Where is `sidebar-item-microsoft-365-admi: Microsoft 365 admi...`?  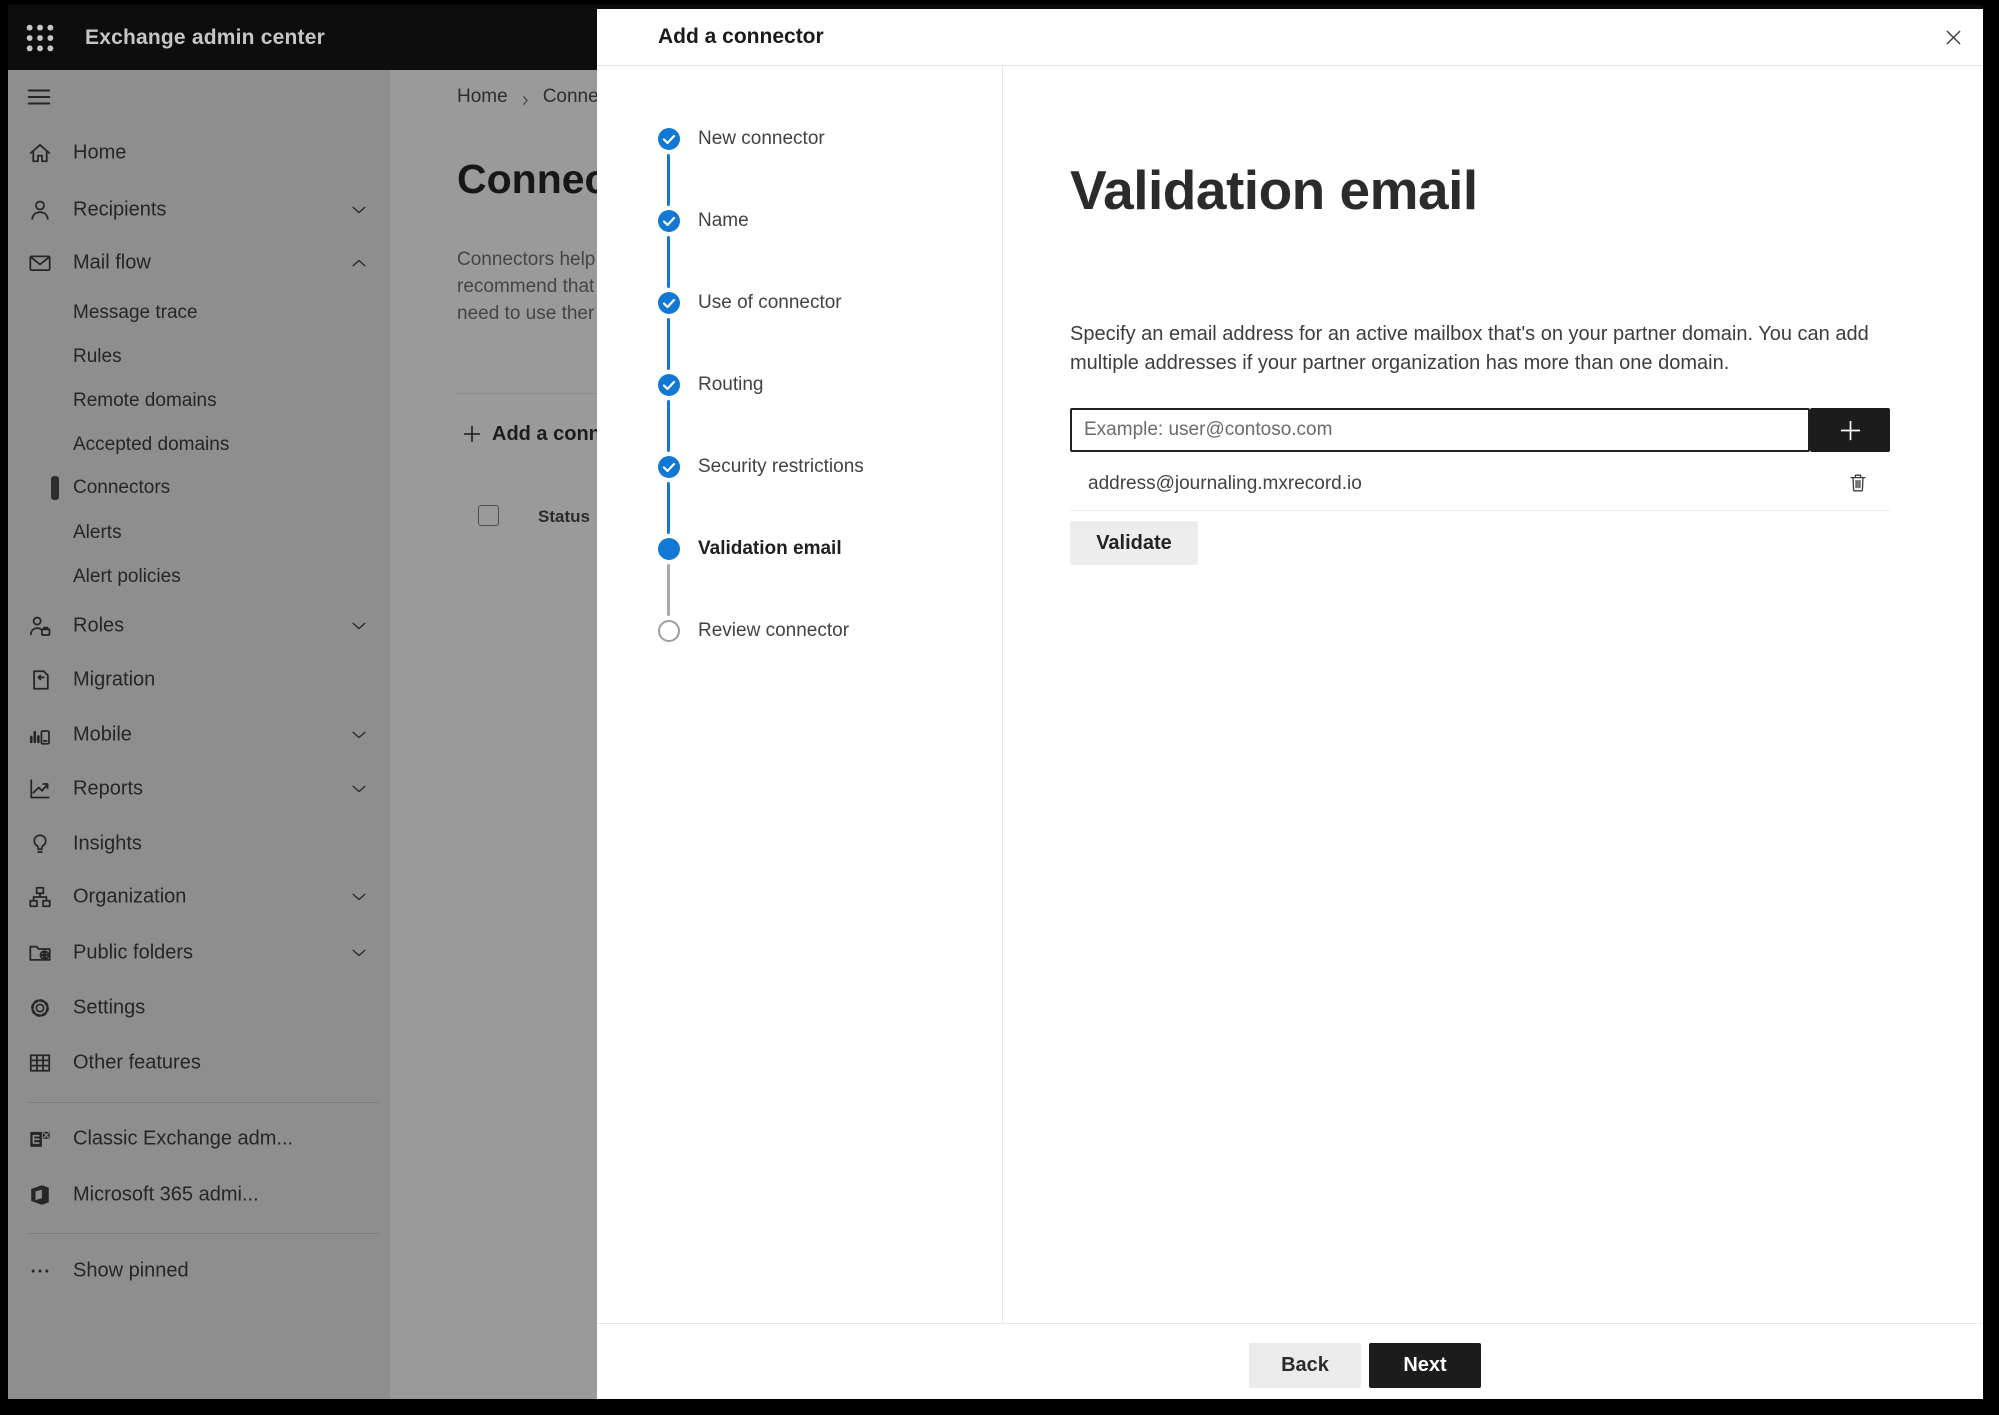 sidebar-item-microsoft-365-admi: Microsoft 365 admi... is located at coordinates (199, 1195).